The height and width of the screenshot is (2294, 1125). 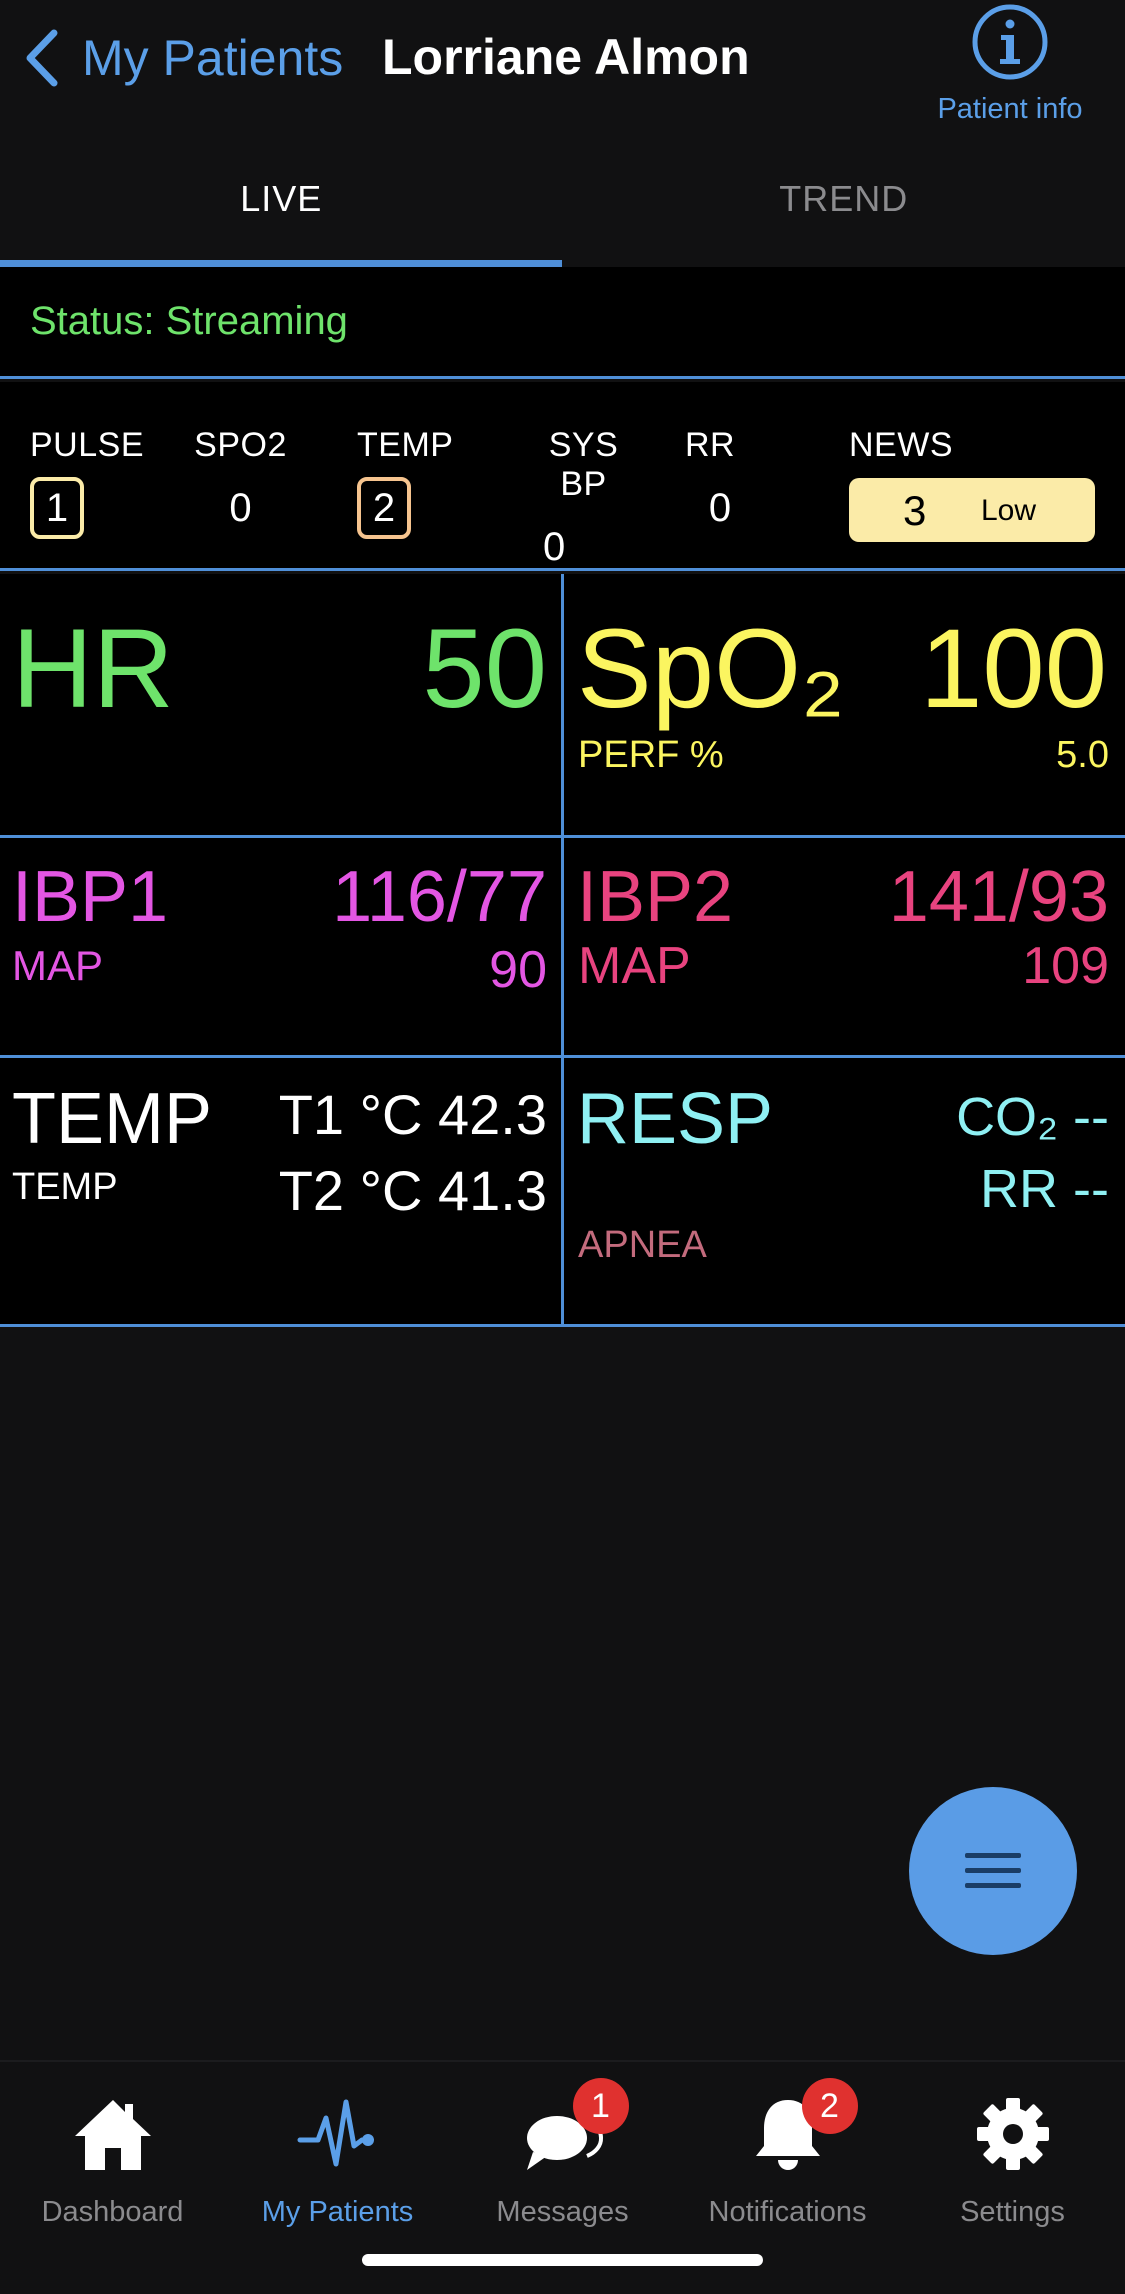 What do you see at coordinates (562, 323) in the screenshot?
I see `status-bar: Status: Streaming` at bounding box center [562, 323].